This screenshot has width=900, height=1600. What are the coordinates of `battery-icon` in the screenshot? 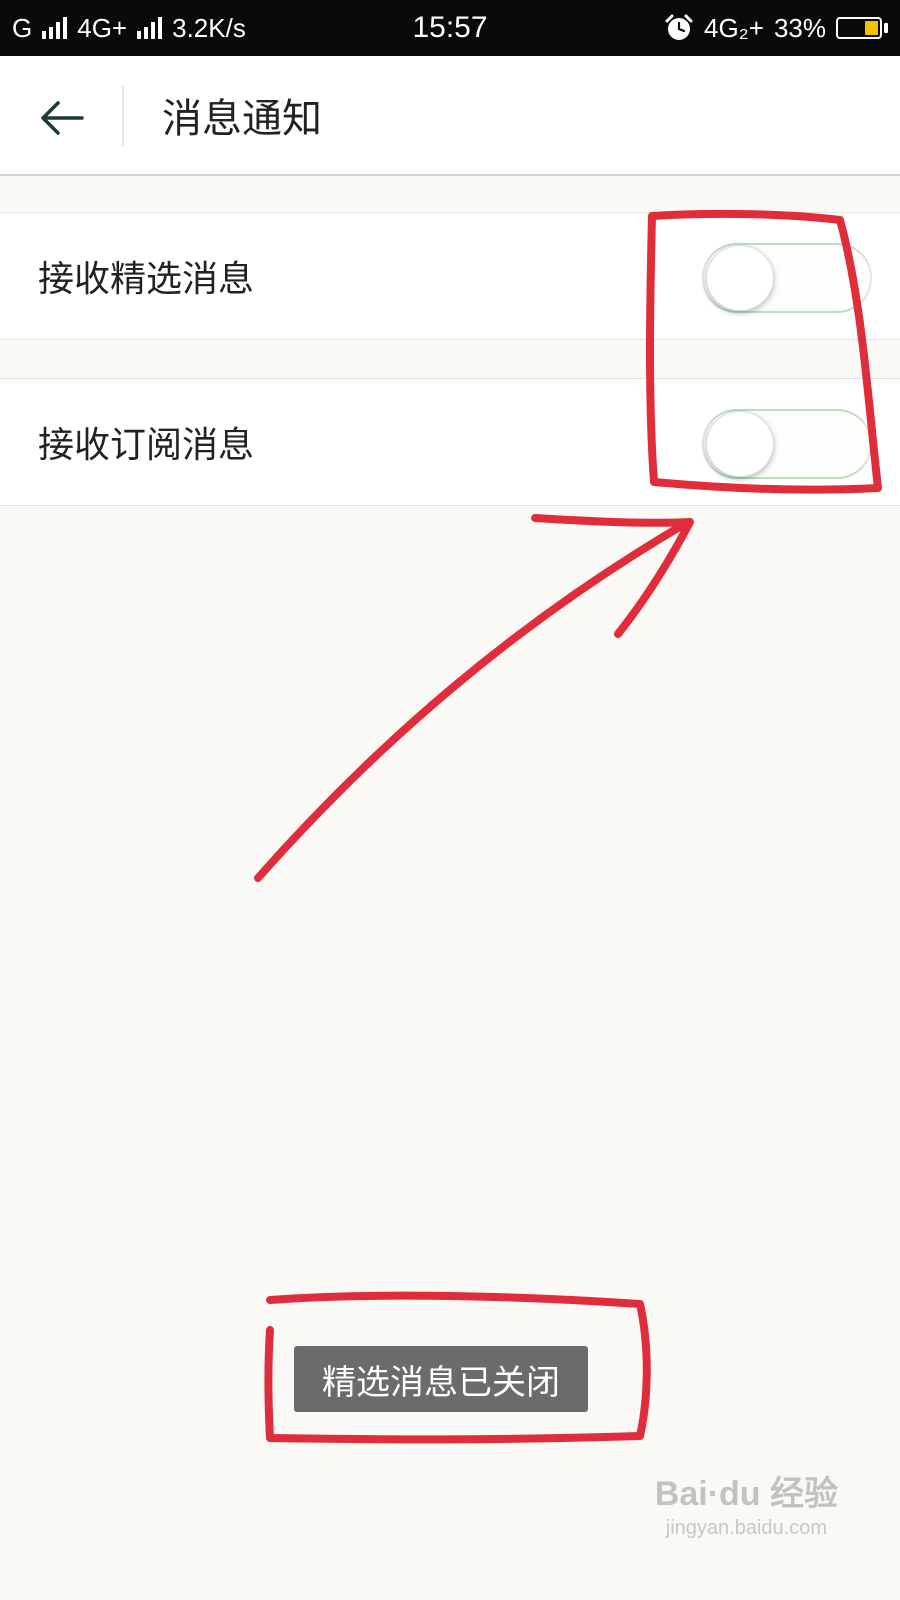 It's located at (862, 28).